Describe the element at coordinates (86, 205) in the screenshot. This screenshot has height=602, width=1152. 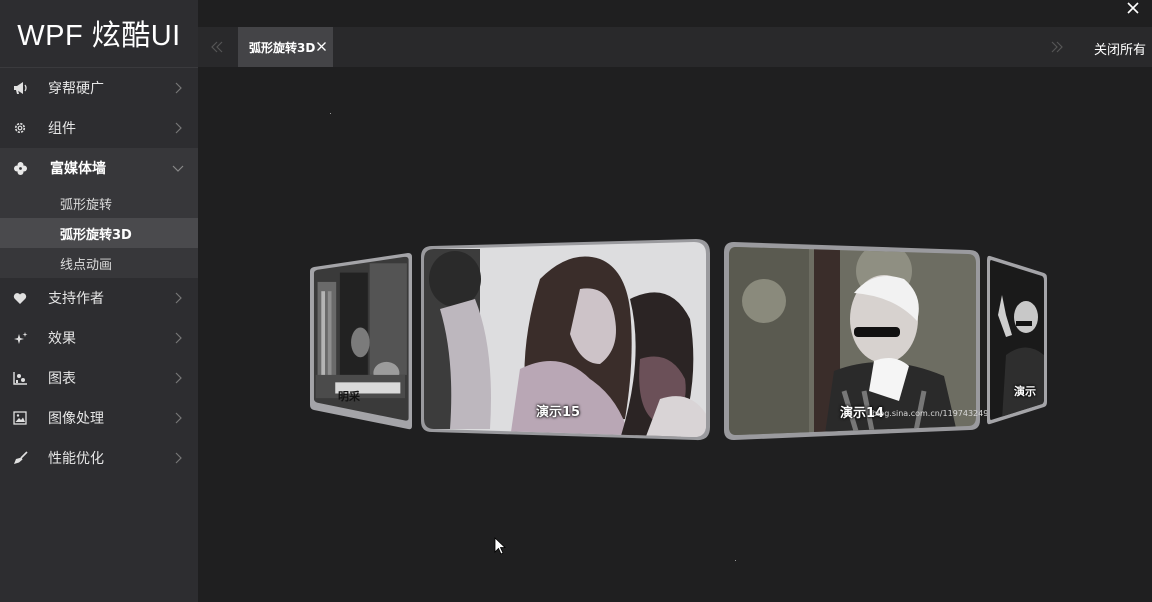
I see `sidebar-subitem-label: 弧形旋转` at that location.